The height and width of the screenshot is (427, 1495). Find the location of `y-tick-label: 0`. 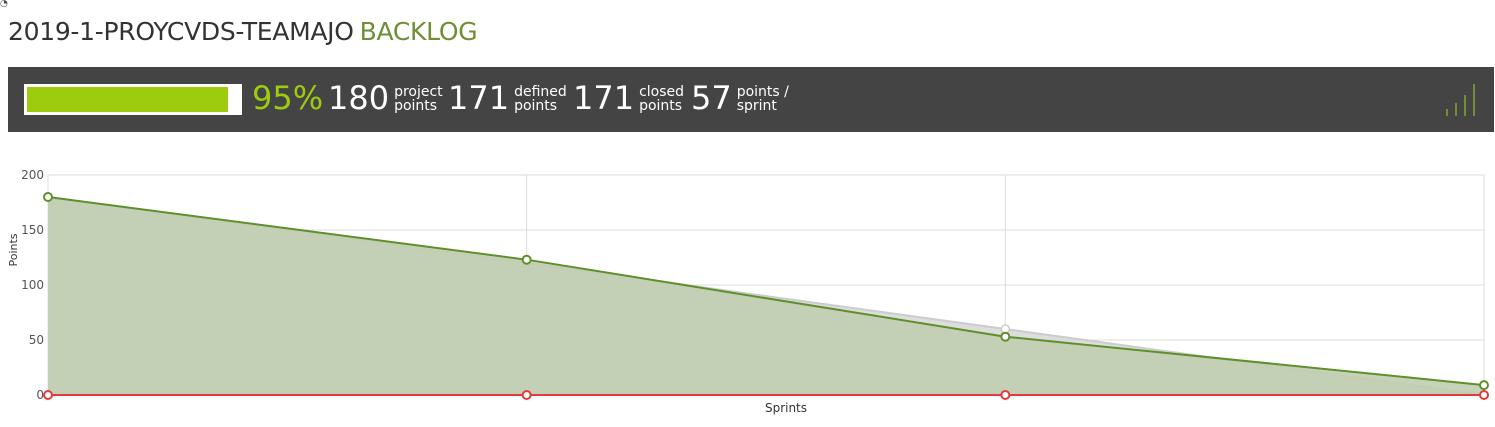

y-tick-label: 0 is located at coordinates (40, 395).